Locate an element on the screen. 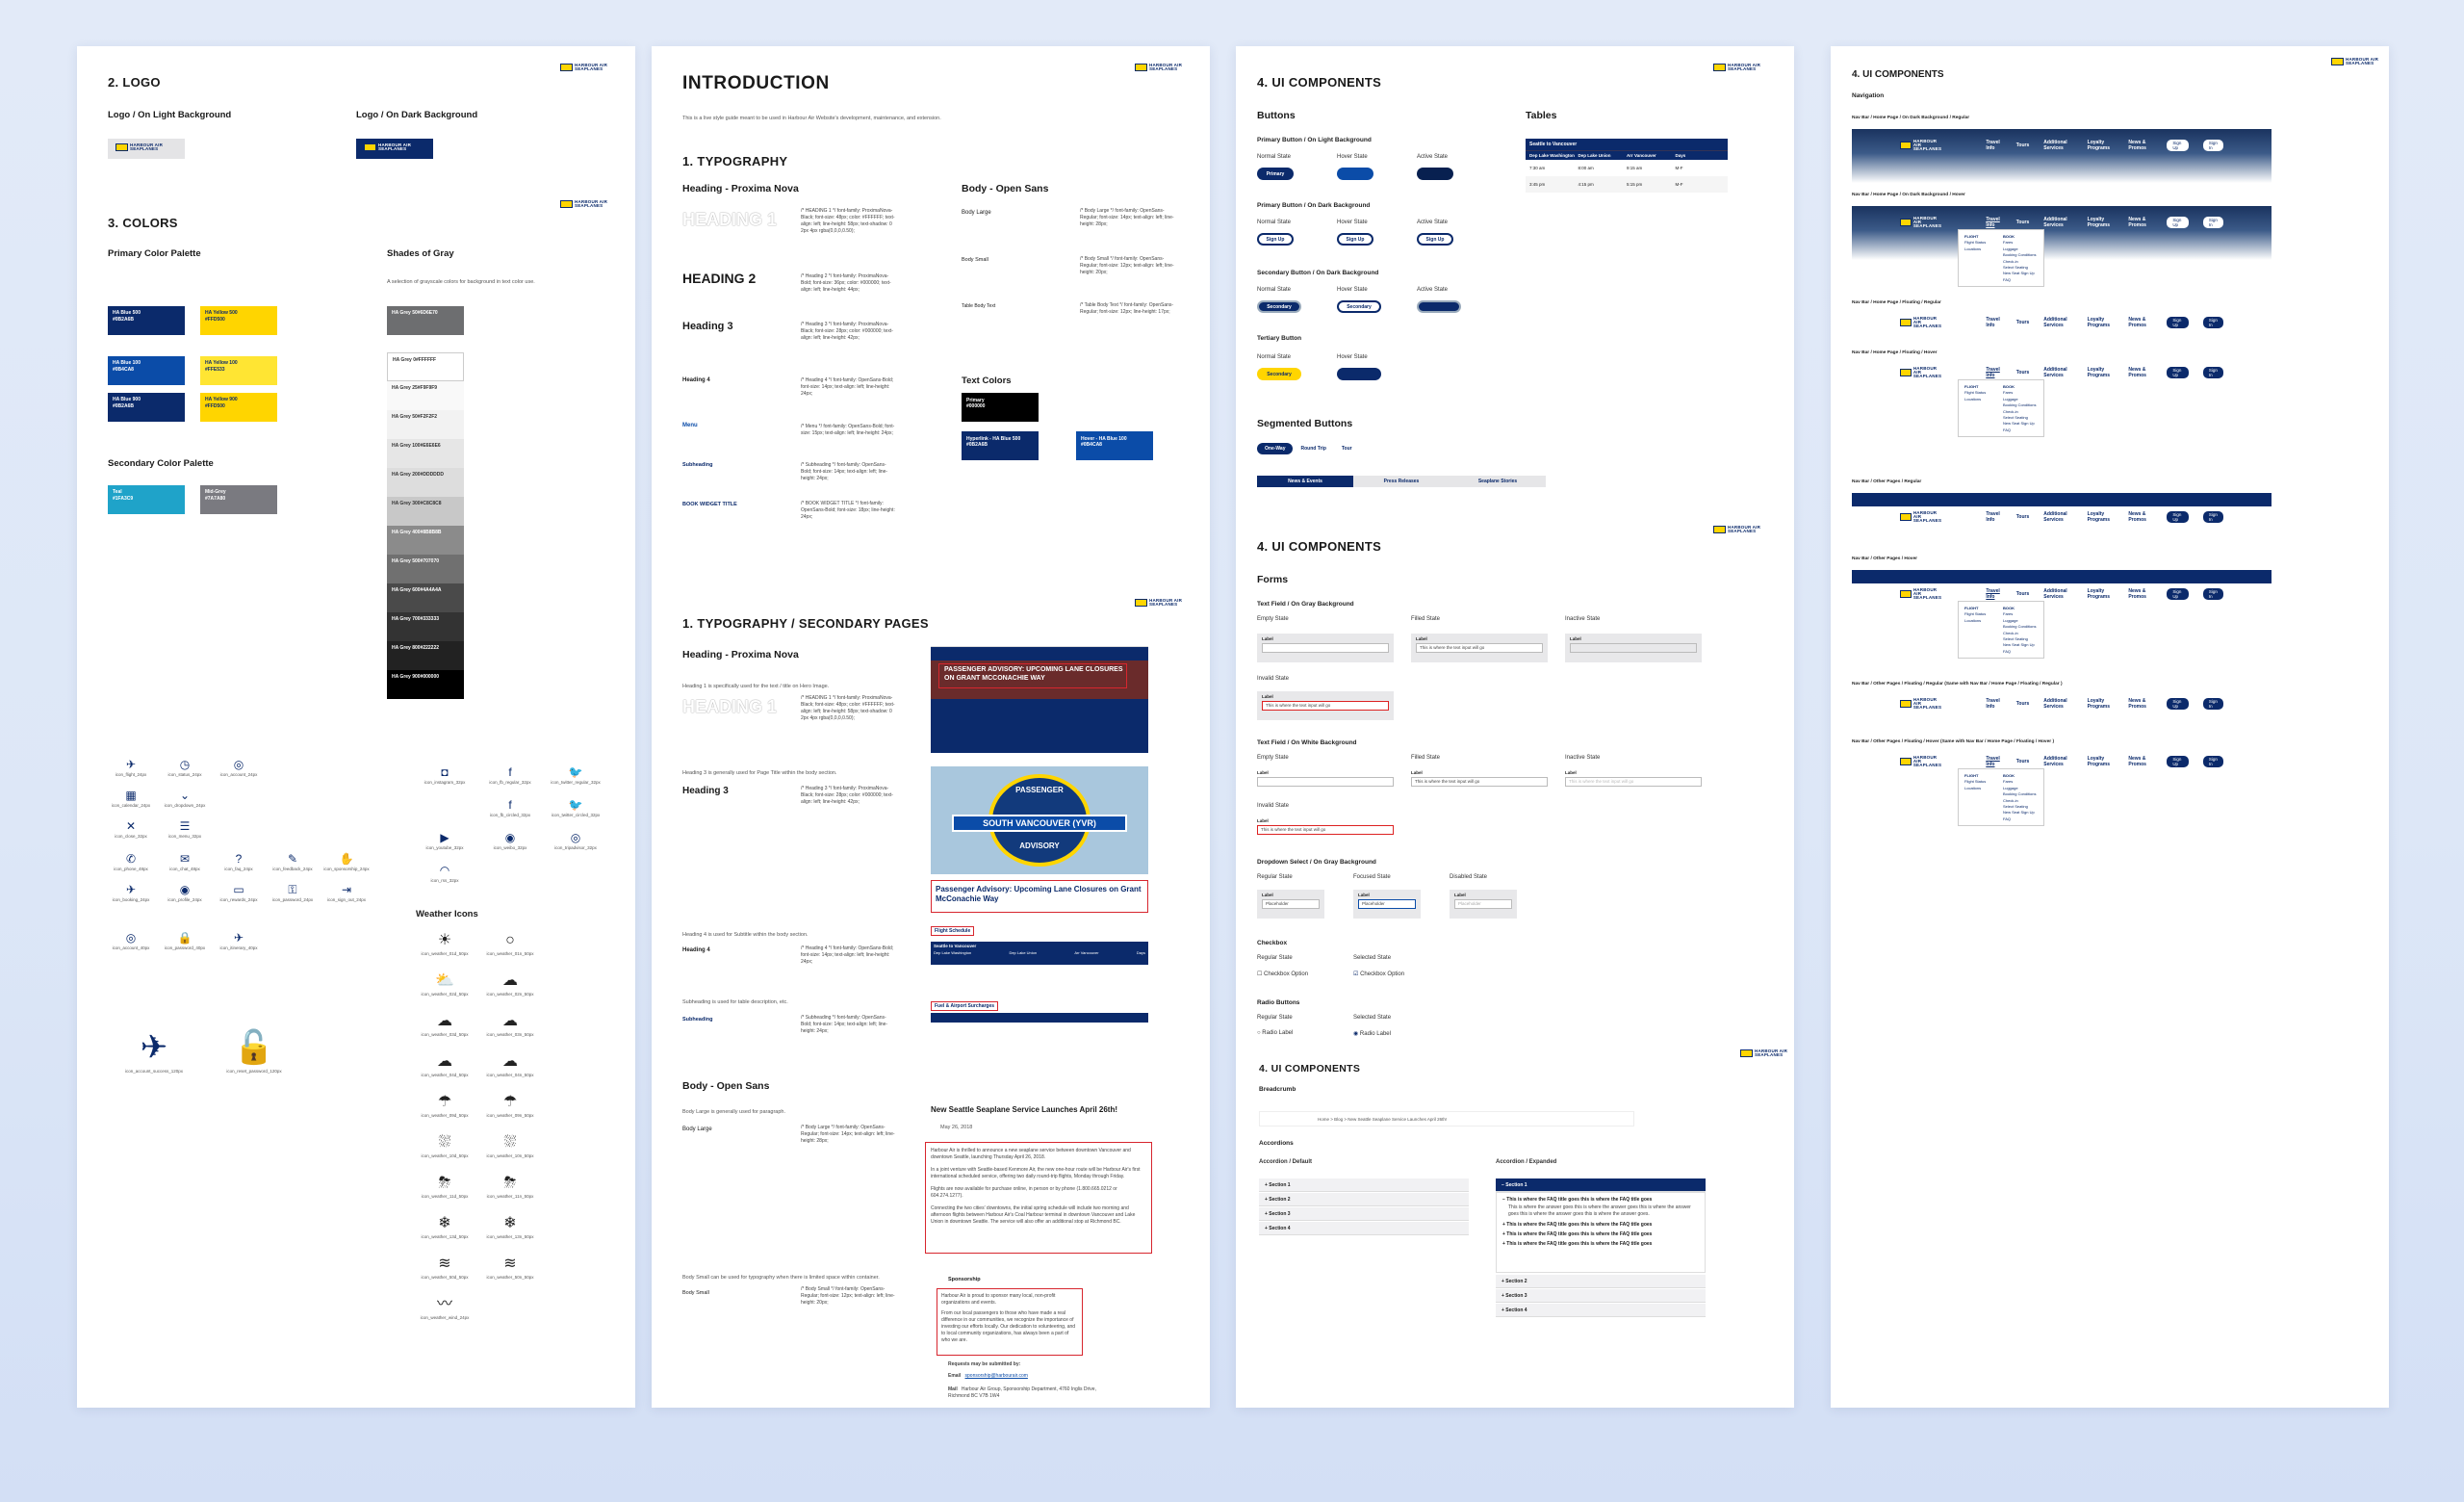  segment-one-way: One-Way is located at coordinates (1275, 448).